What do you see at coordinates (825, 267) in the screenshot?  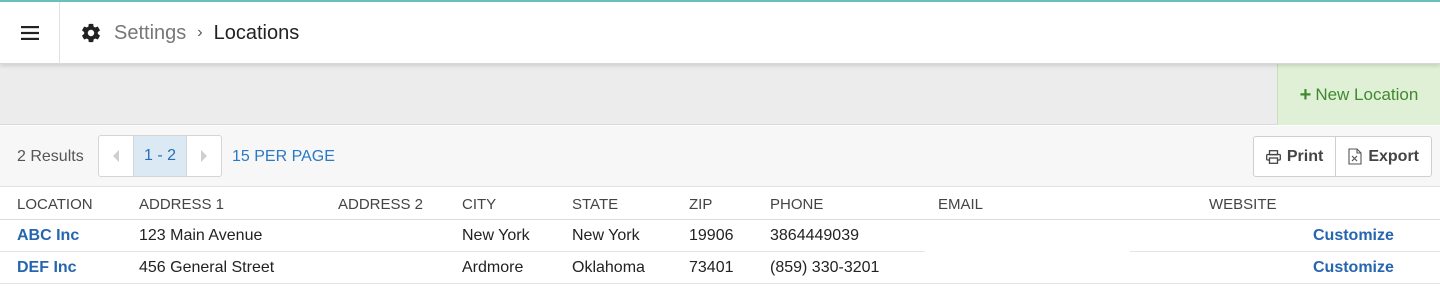 I see `phone-cell: (859) 330-3201` at bounding box center [825, 267].